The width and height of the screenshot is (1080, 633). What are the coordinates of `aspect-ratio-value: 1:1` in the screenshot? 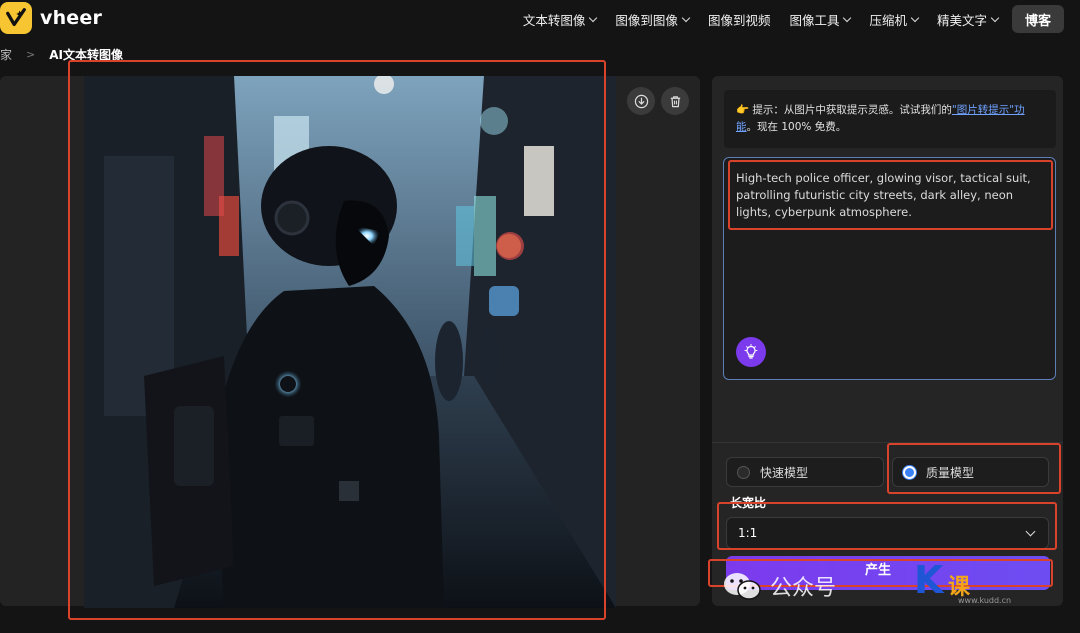 It's located at (748, 533).